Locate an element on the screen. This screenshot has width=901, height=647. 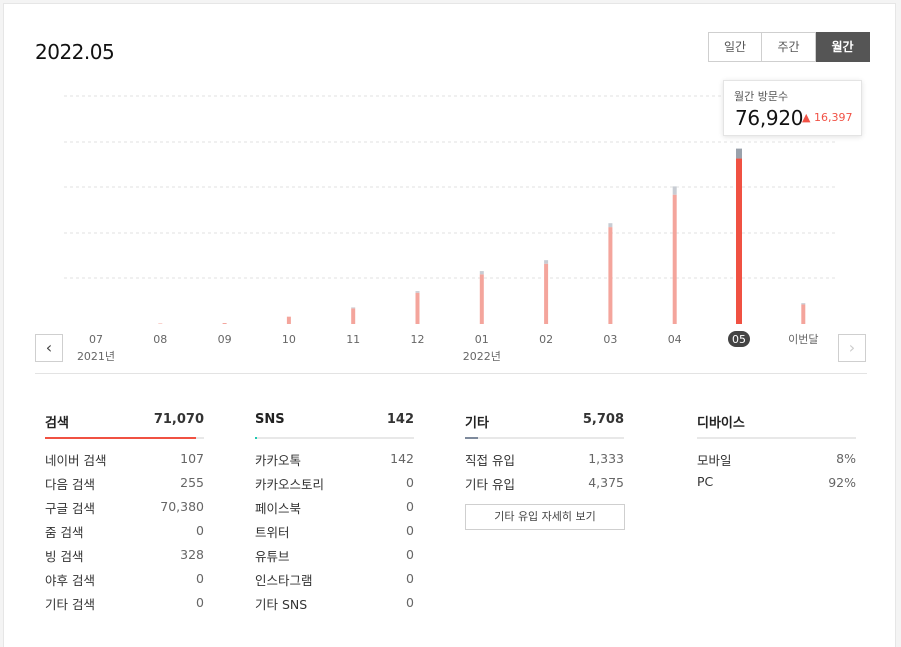
list-item: 트위터 0 is located at coordinates (334, 534).